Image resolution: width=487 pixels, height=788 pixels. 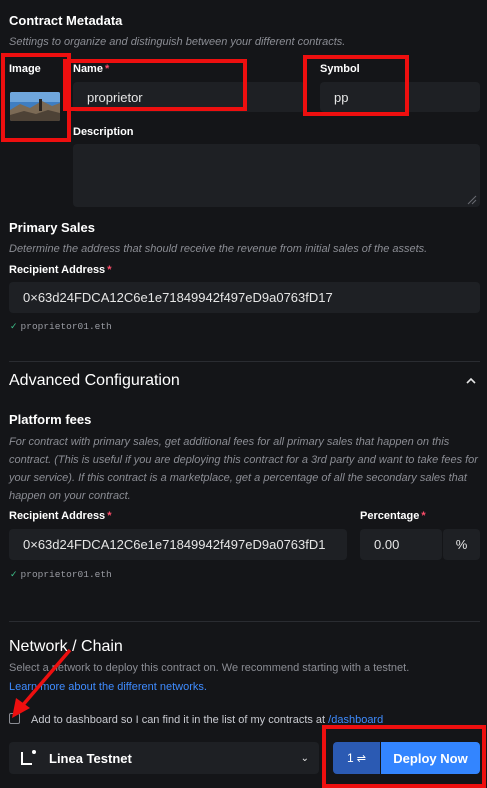 I want to click on primary-ens-name: proprietor01.eth, so click(x=66, y=326).